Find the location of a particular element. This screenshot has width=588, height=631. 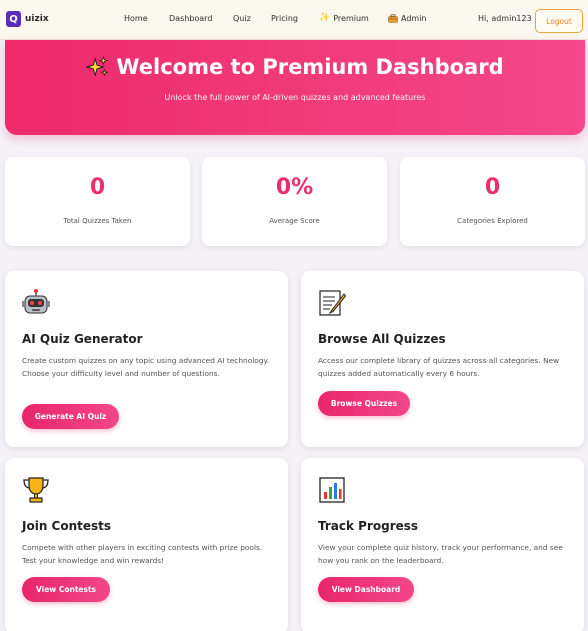

chart-icon is located at coordinates (332, 490).